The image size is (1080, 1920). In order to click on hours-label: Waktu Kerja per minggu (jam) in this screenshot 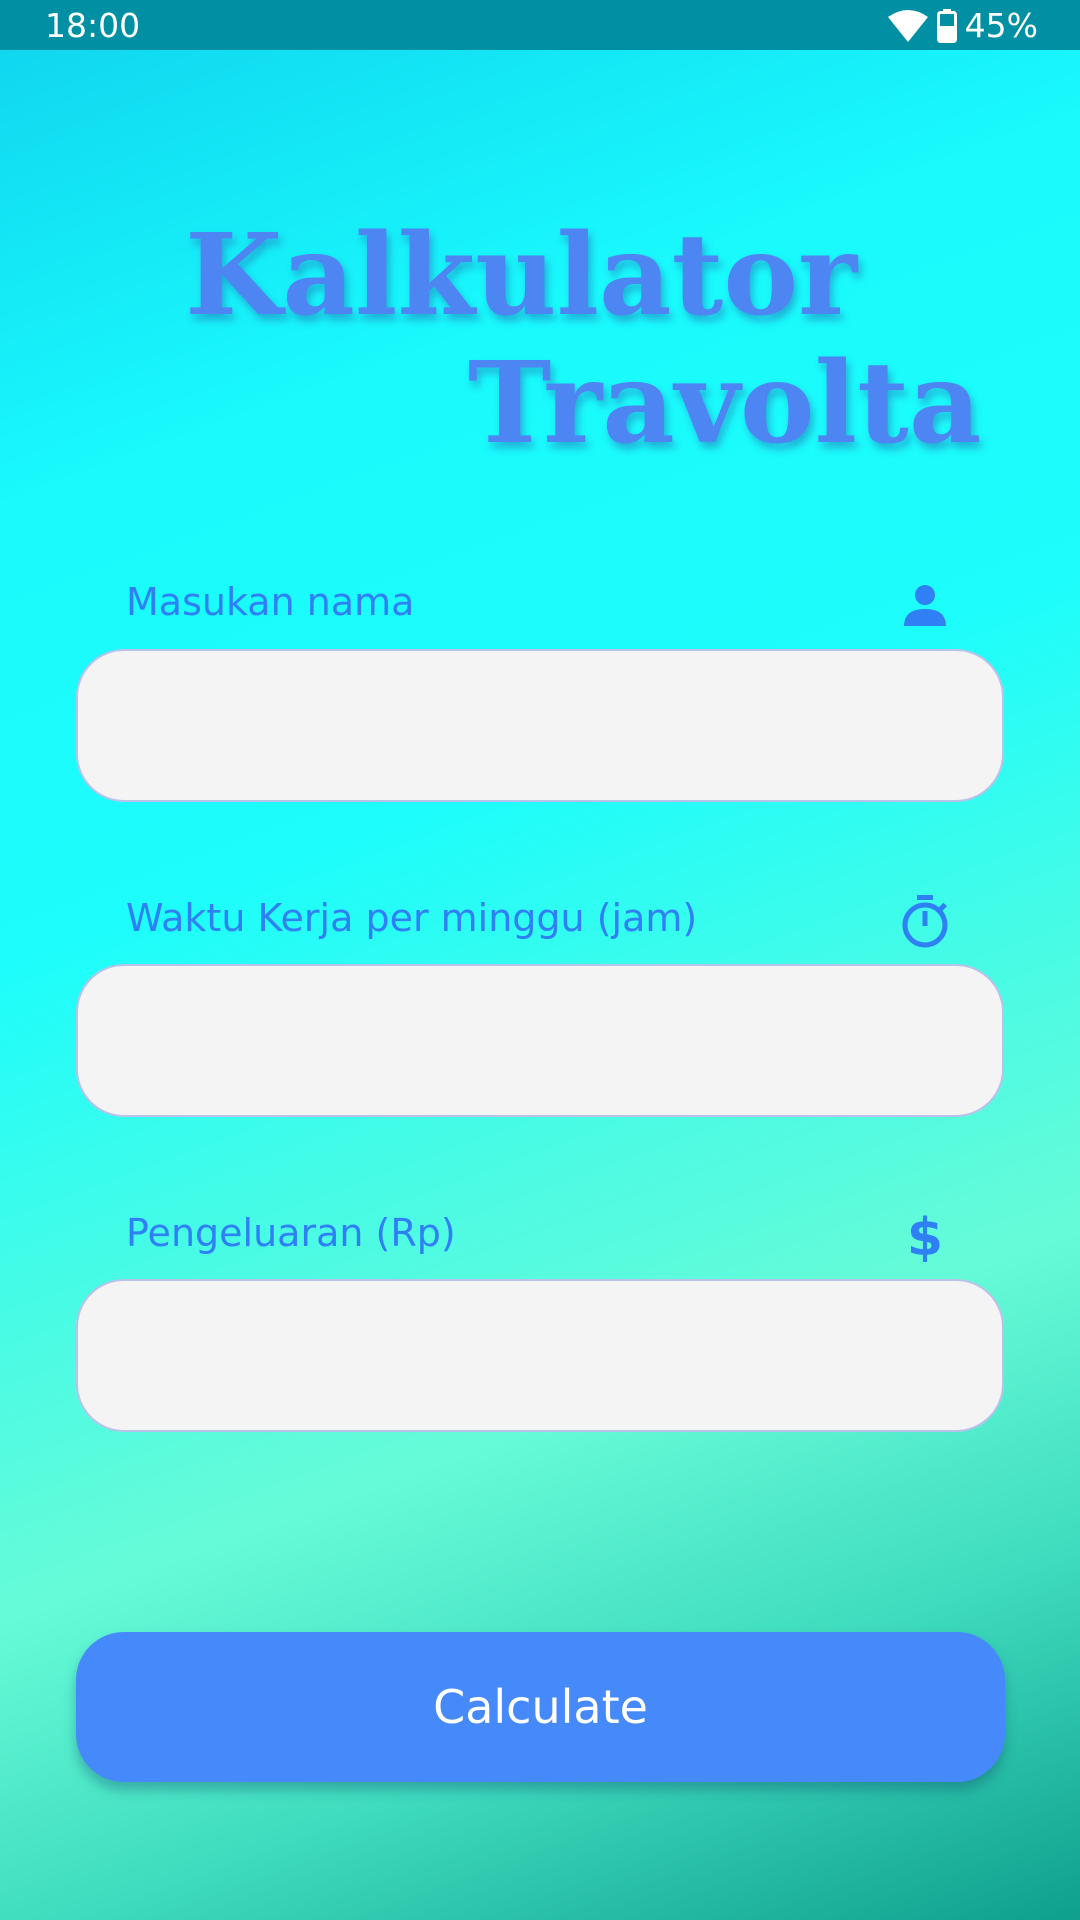, I will do `click(412, 918)`.